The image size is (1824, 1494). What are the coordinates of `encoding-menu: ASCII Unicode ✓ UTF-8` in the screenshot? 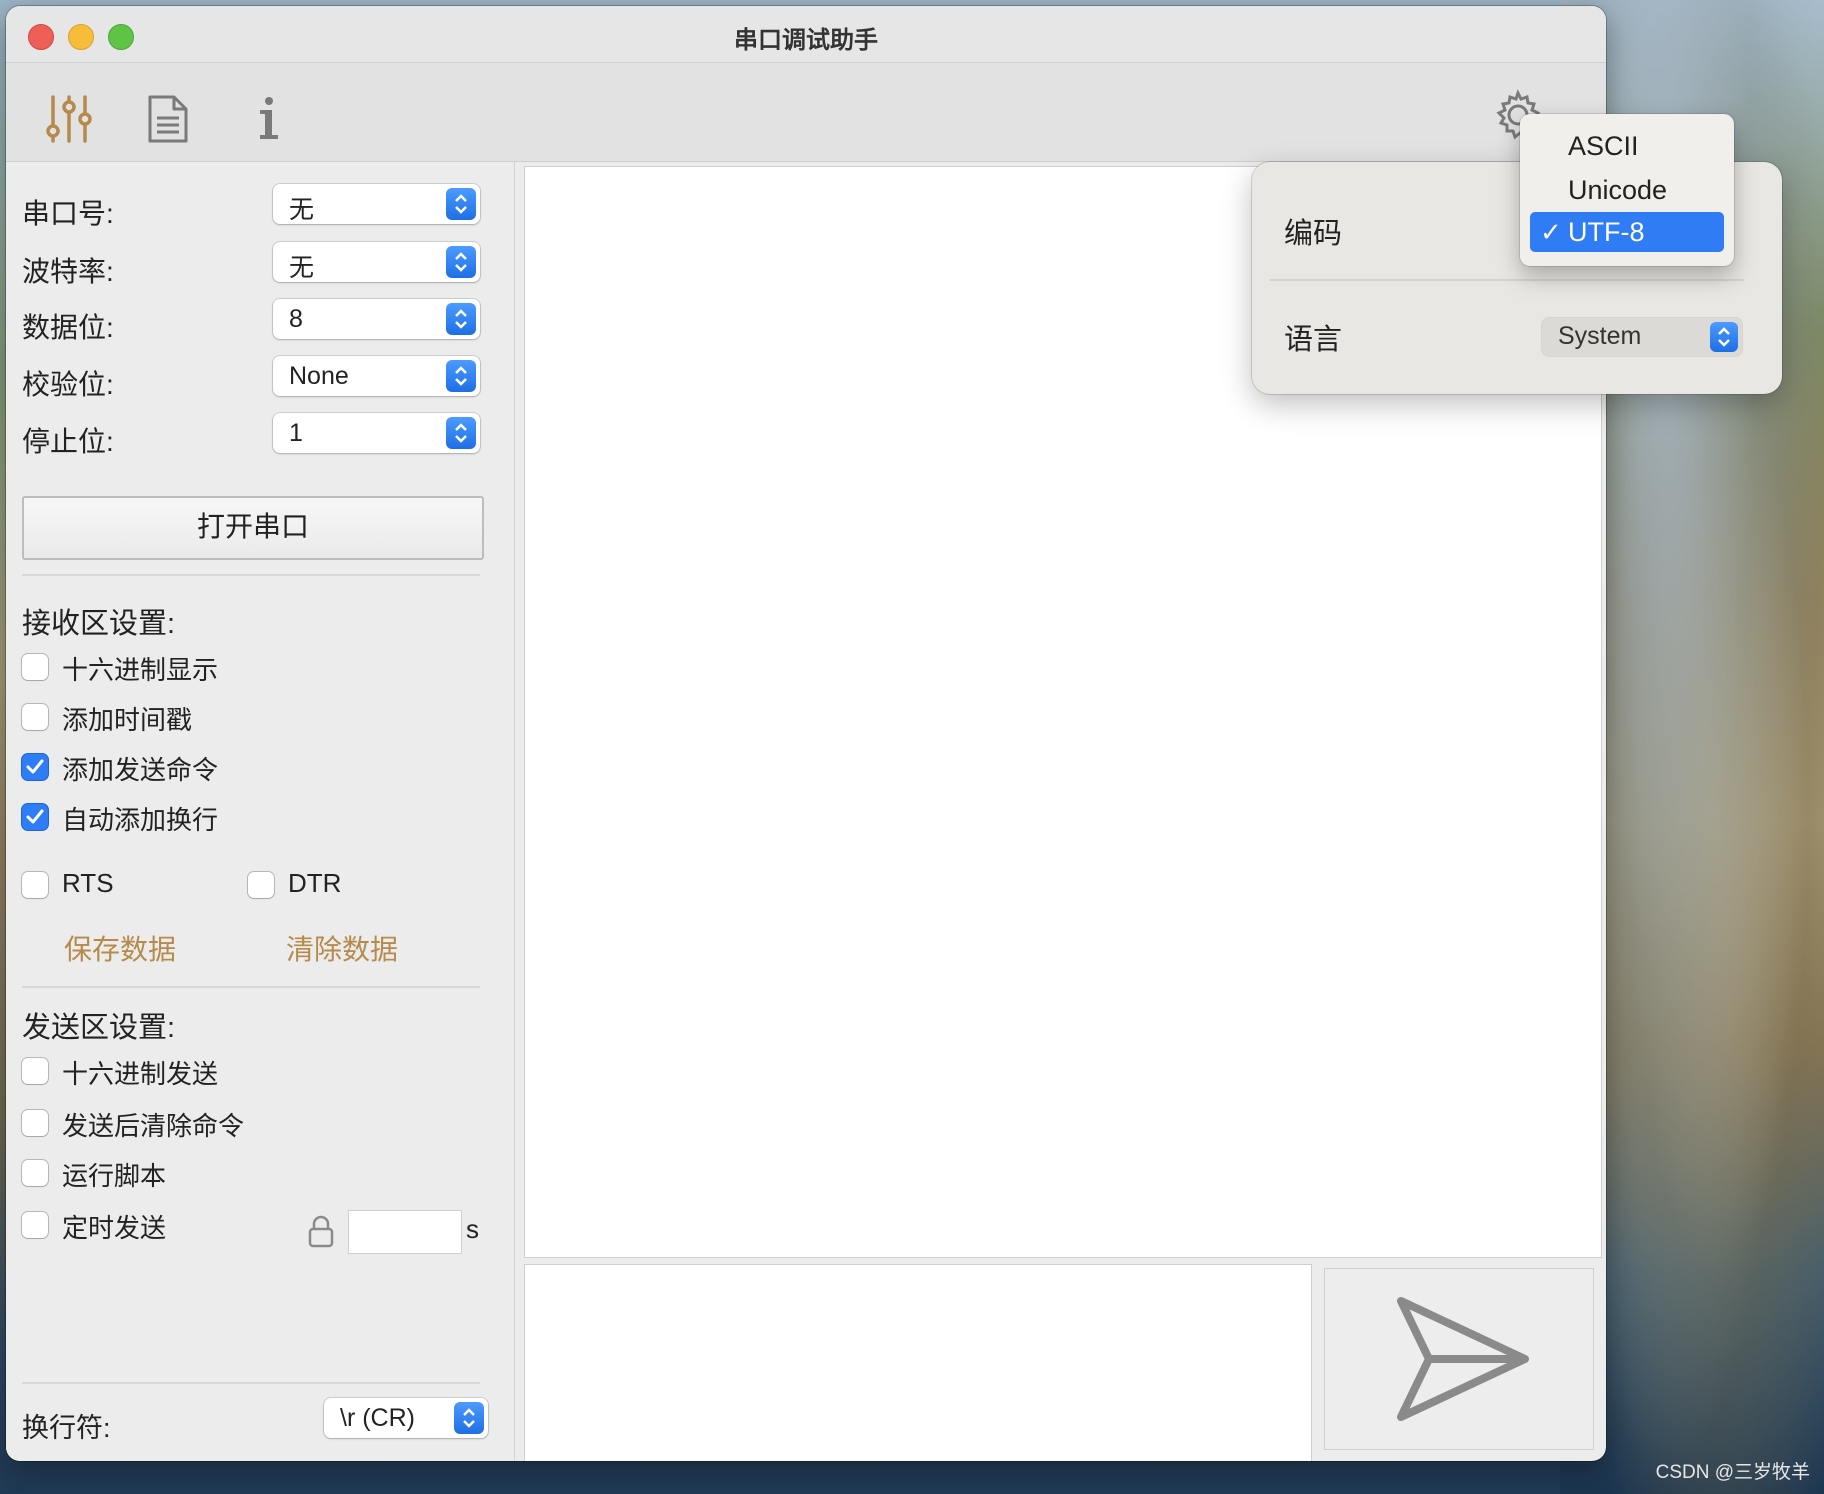 It's located at (1627, 190).